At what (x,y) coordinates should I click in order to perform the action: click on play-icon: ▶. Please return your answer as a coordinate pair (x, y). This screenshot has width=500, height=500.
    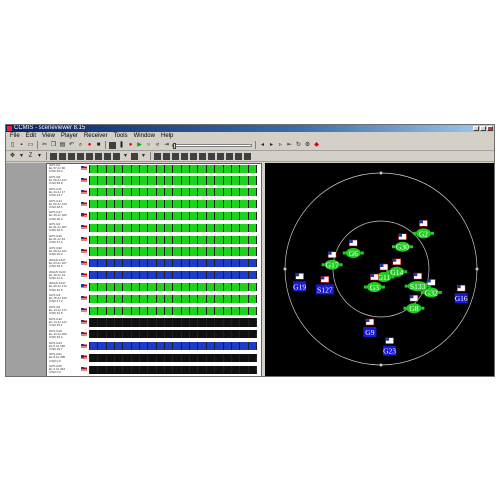
    Looking at the image, I should click on (139, 145).